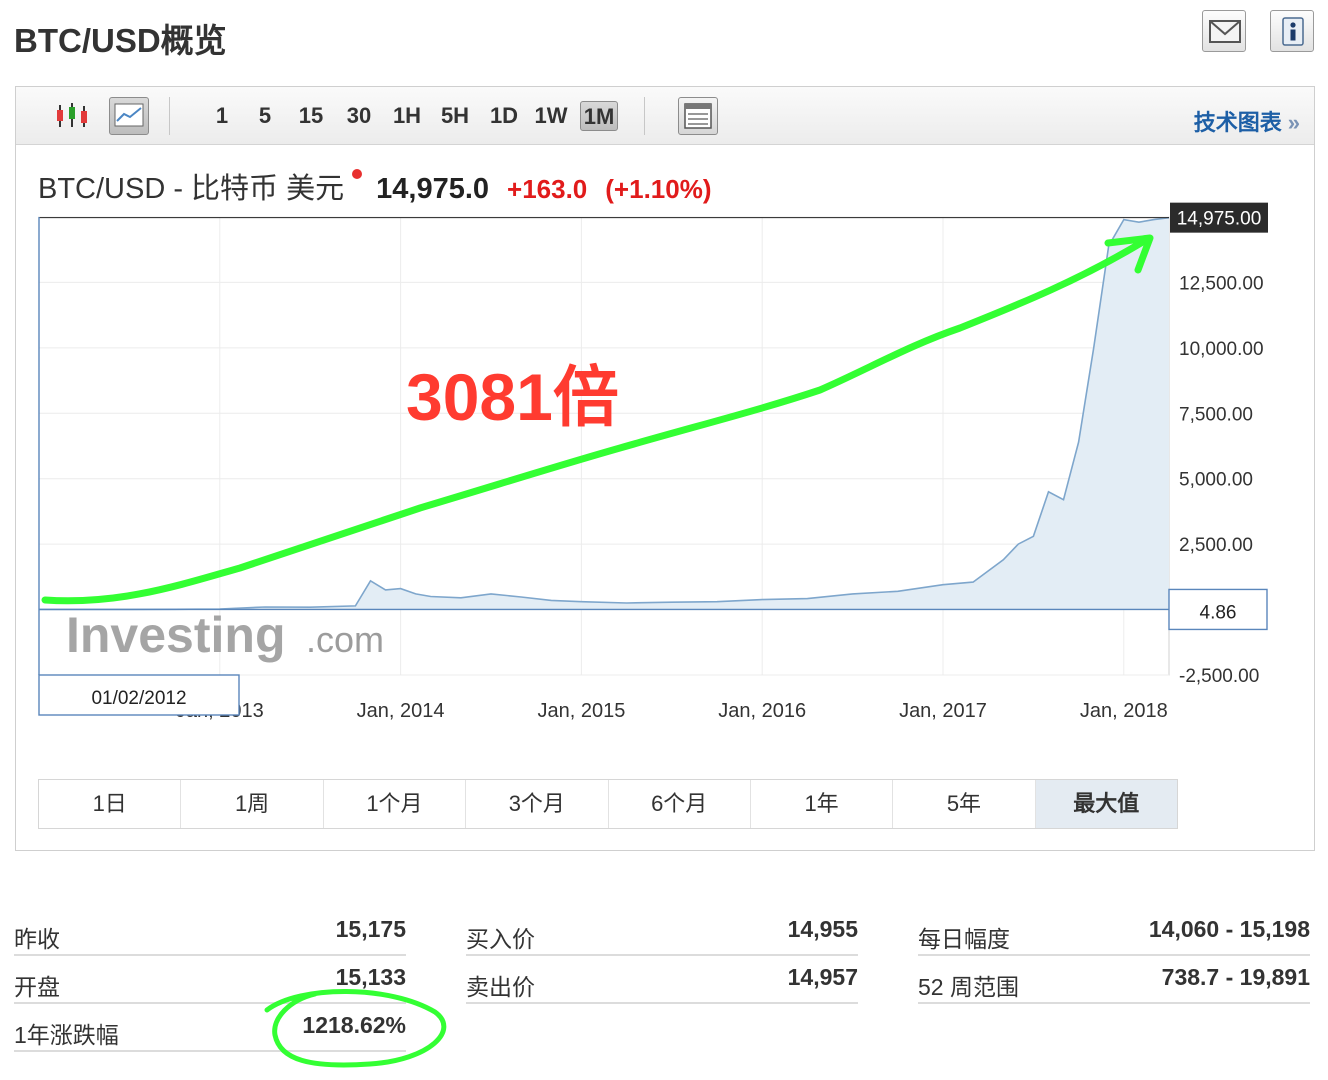 Image resolution: width=1328 pixels, height=1080 pixels. I want to click on crosshair-y-label: 4.86, so click(1218, 612).